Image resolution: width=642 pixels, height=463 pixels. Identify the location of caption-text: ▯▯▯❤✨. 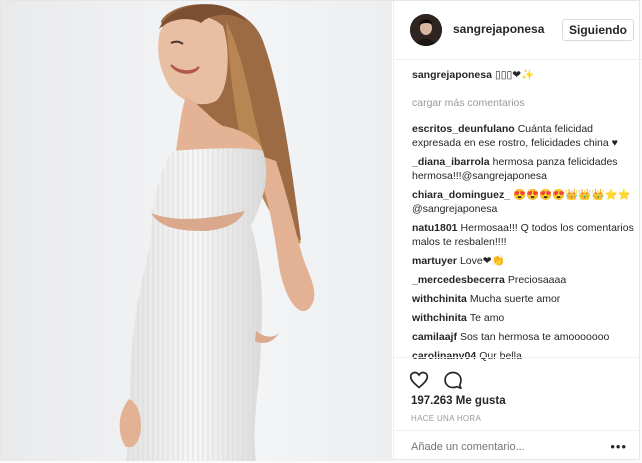
(514, 75).